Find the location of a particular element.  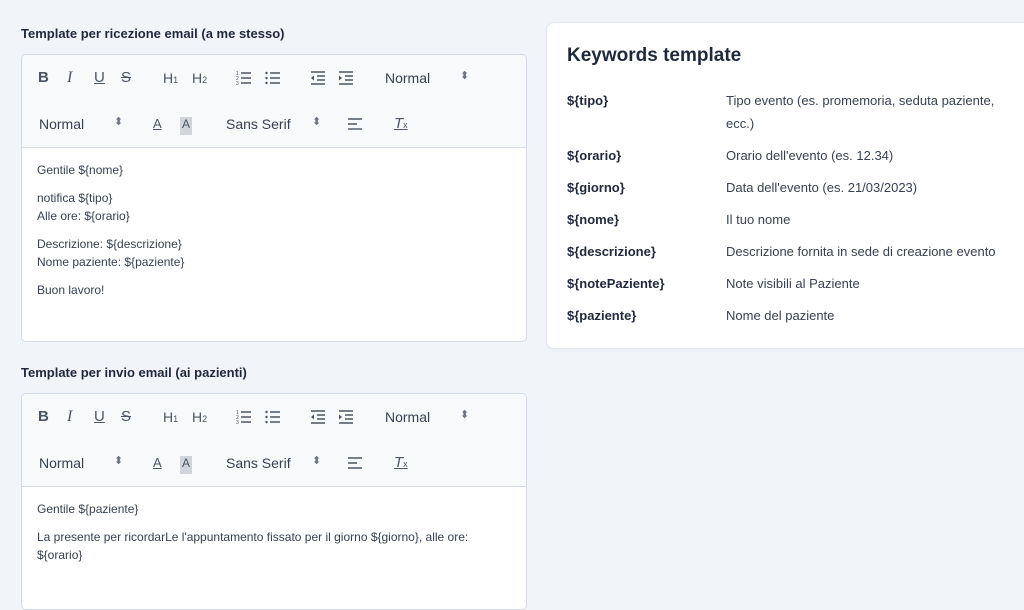

keyword-row: ${orario} Orario dell'evento (es. 12.34) is located at coordinates (795, 155).